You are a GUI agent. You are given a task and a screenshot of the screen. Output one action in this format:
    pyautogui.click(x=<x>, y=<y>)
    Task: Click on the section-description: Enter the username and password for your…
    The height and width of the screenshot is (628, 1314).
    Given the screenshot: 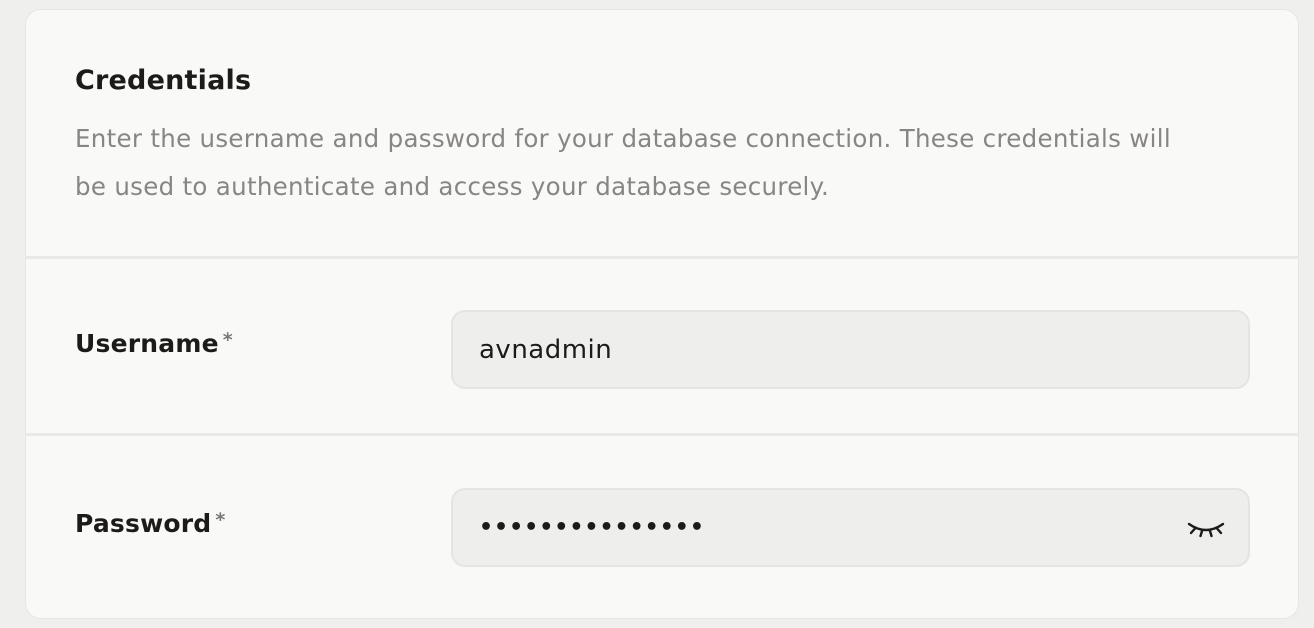 What is the action you would take?
    pyautogui.click(x=623, y=162)
    